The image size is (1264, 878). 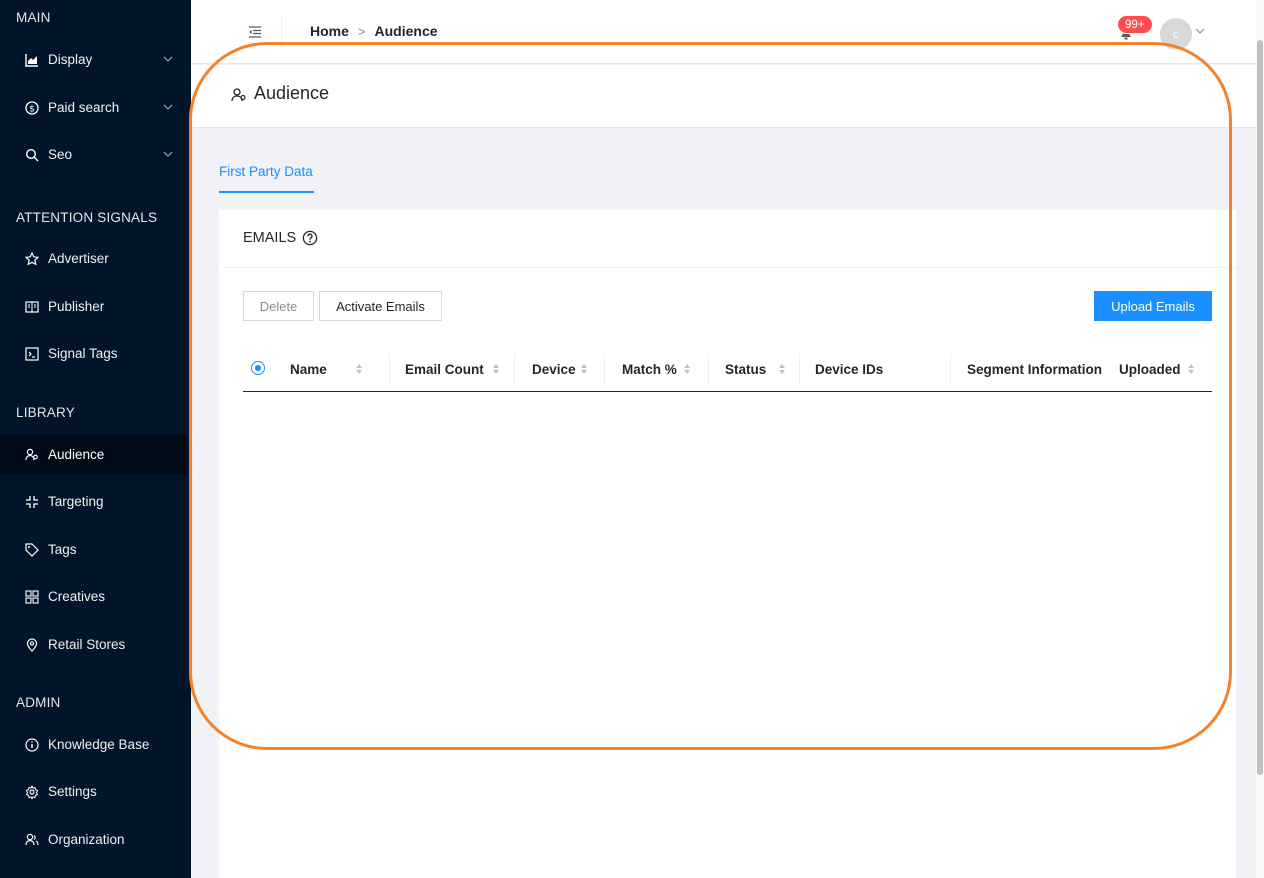 What do you see at coordinates (292, 93) in the screenshot?
I see `page-title: Audience` at bounding box center [292, 93].